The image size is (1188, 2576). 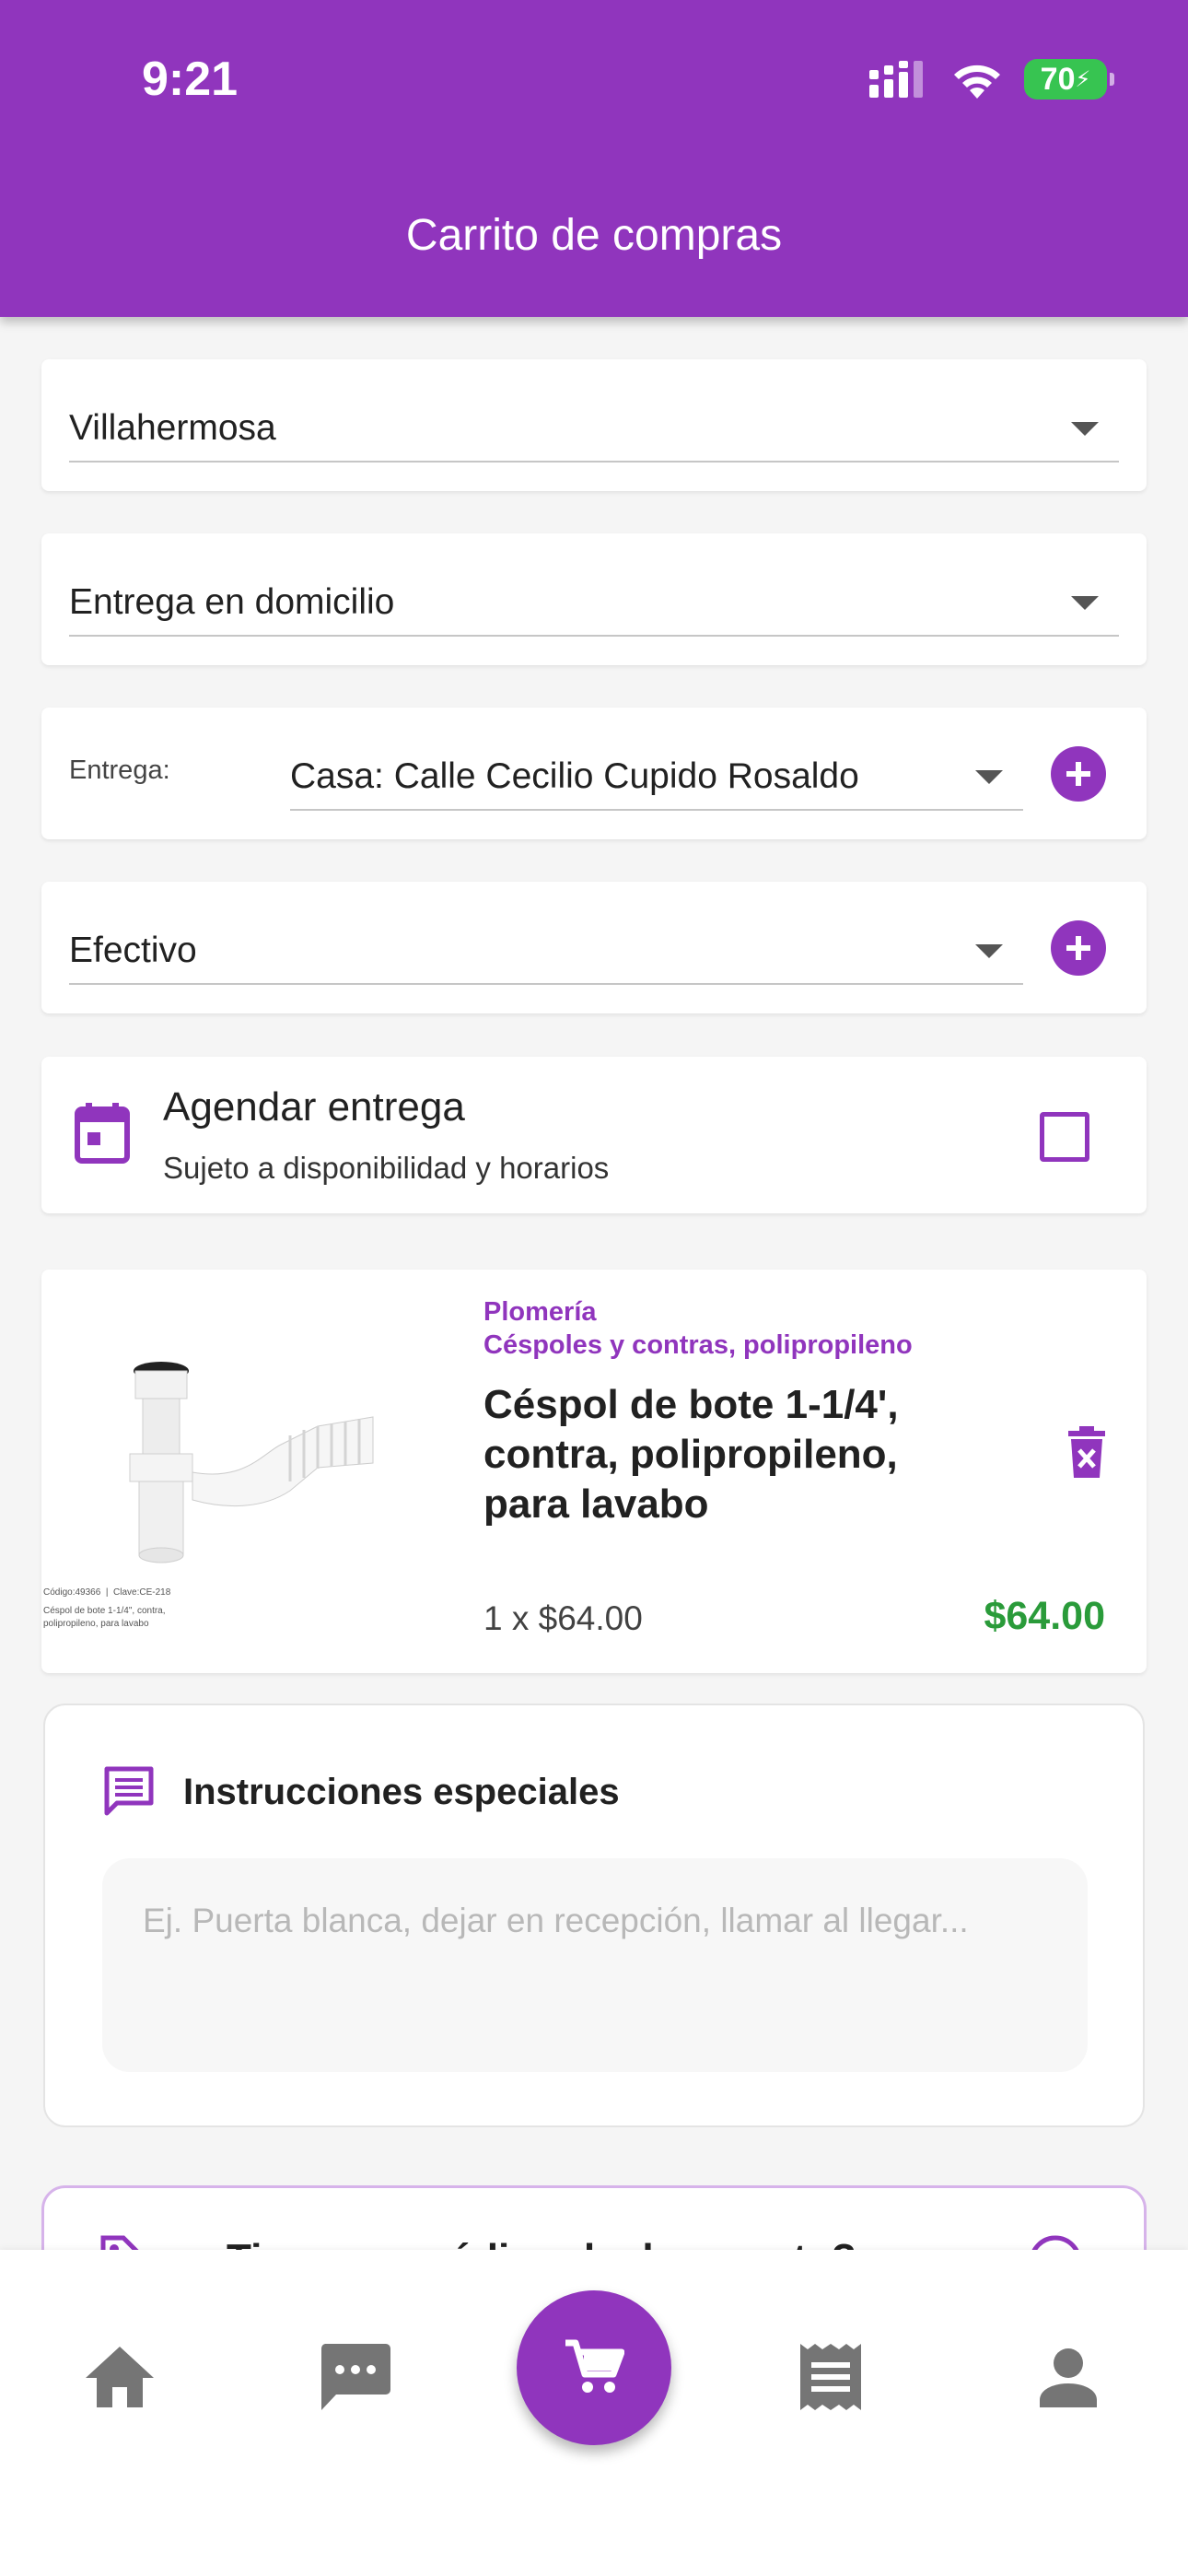 What do you see at coordinates (574, 776) in the screenshot?
I see `address-value: Casa: Calle Cecilio Cupido Rosaldo` at bounding box center [574, 776].